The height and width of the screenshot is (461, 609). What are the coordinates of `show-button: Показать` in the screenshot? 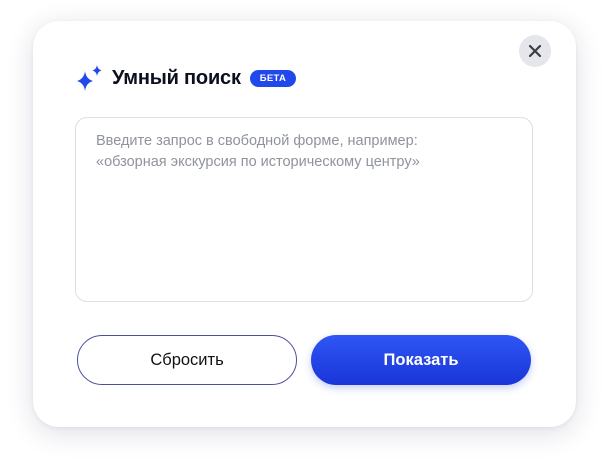 It's located at (421, 360).